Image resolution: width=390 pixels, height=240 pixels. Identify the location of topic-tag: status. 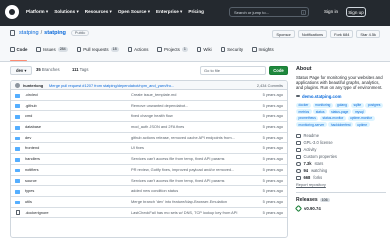
(320, 112).